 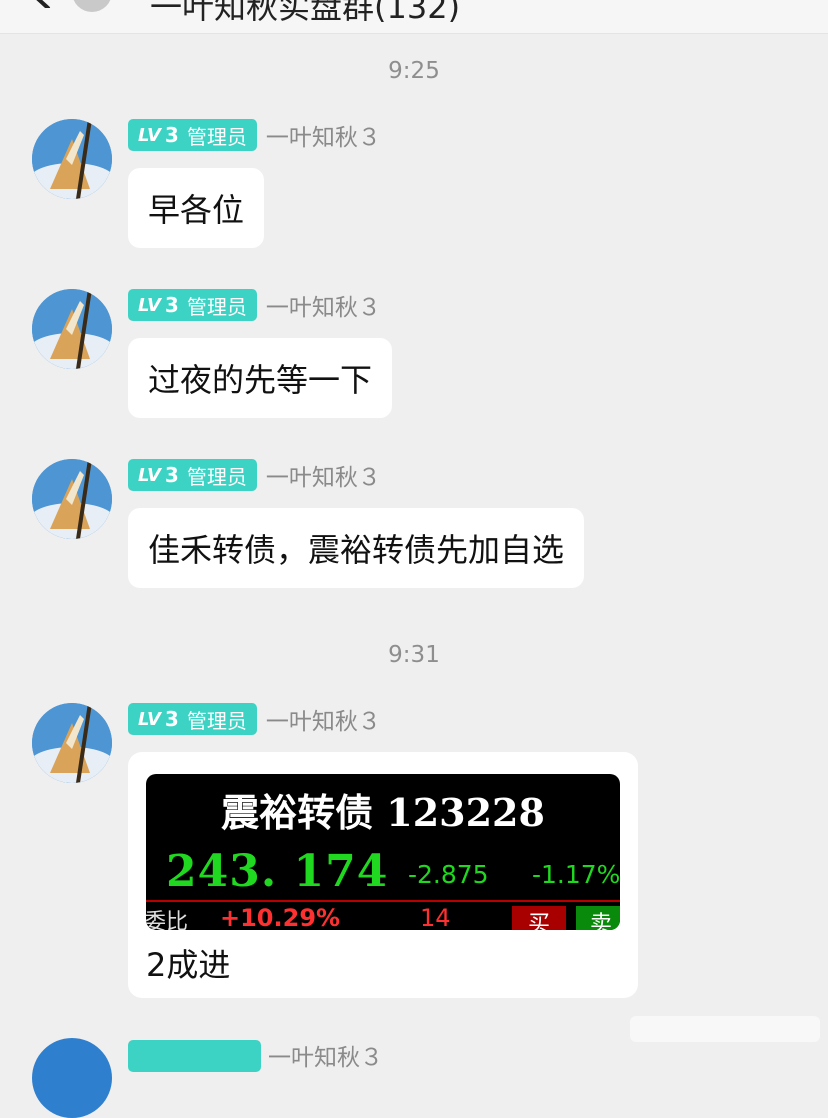 I want to click on menu-icon, so click(x=776, y=2).